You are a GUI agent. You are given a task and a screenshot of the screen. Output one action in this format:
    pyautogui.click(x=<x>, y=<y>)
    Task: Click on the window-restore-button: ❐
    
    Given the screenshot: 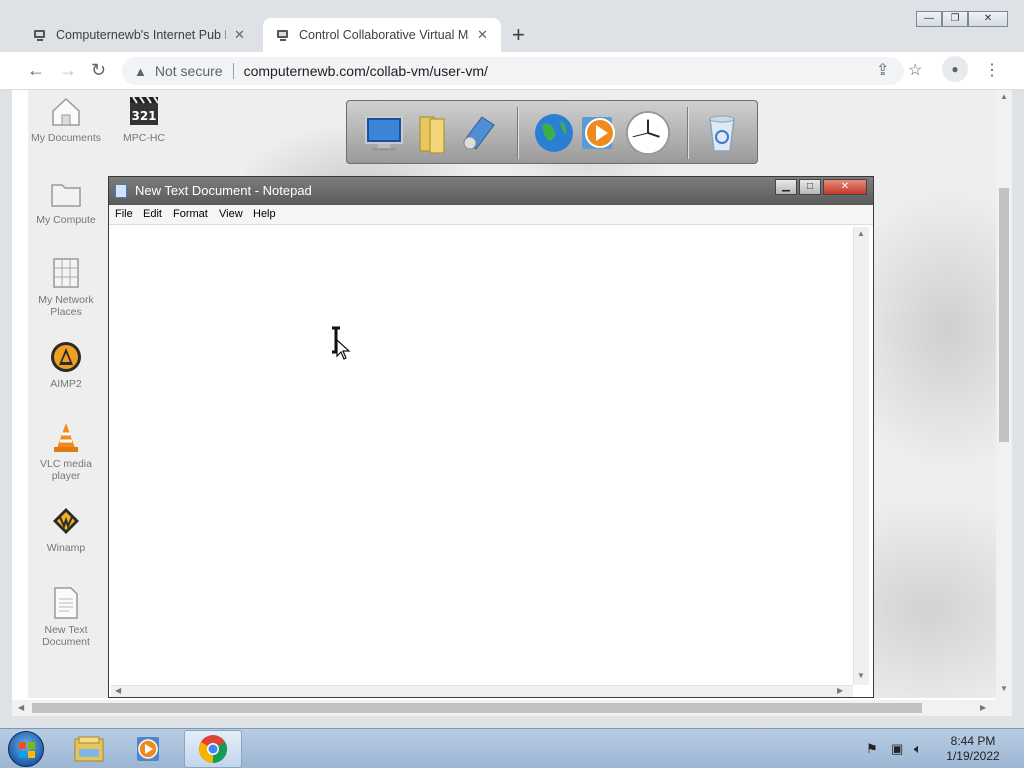 What is the action you would take?
    pyautogui.click(x=955, y=19)
    